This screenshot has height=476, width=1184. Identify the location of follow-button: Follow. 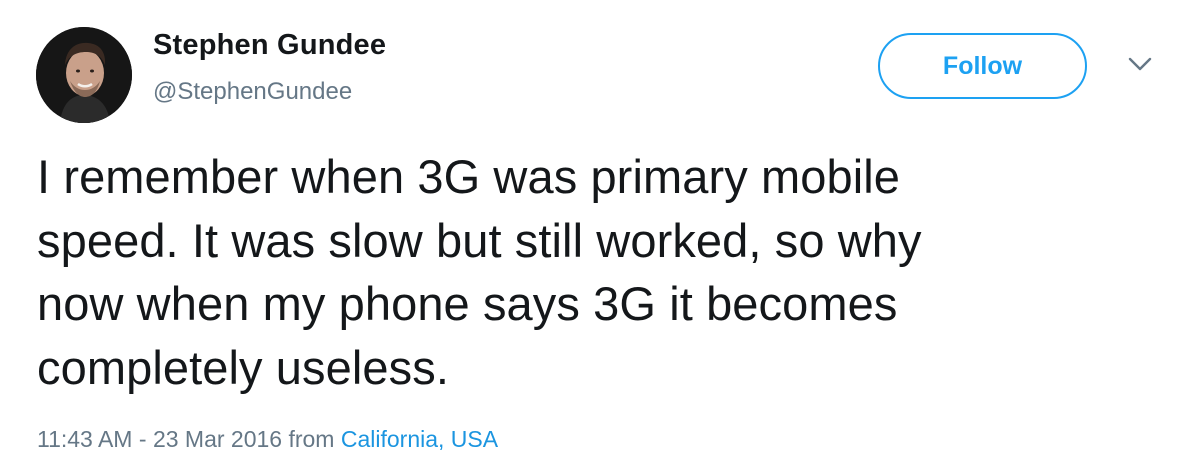
(982, 66).